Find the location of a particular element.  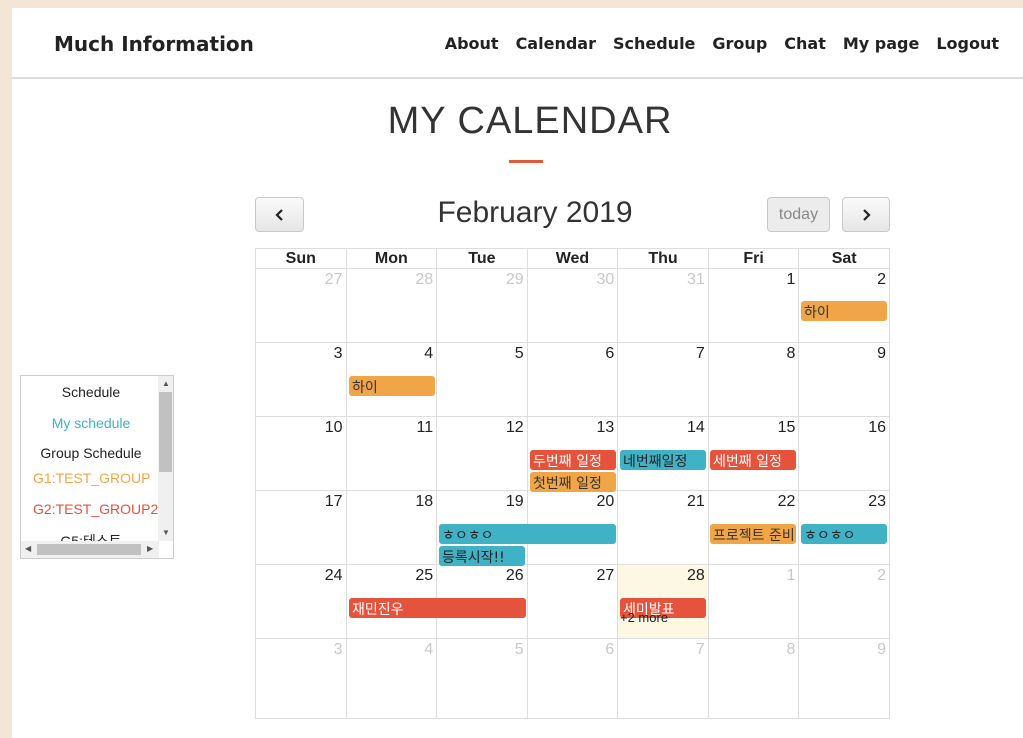

nav-about: About is located at coordinates (472, 43).